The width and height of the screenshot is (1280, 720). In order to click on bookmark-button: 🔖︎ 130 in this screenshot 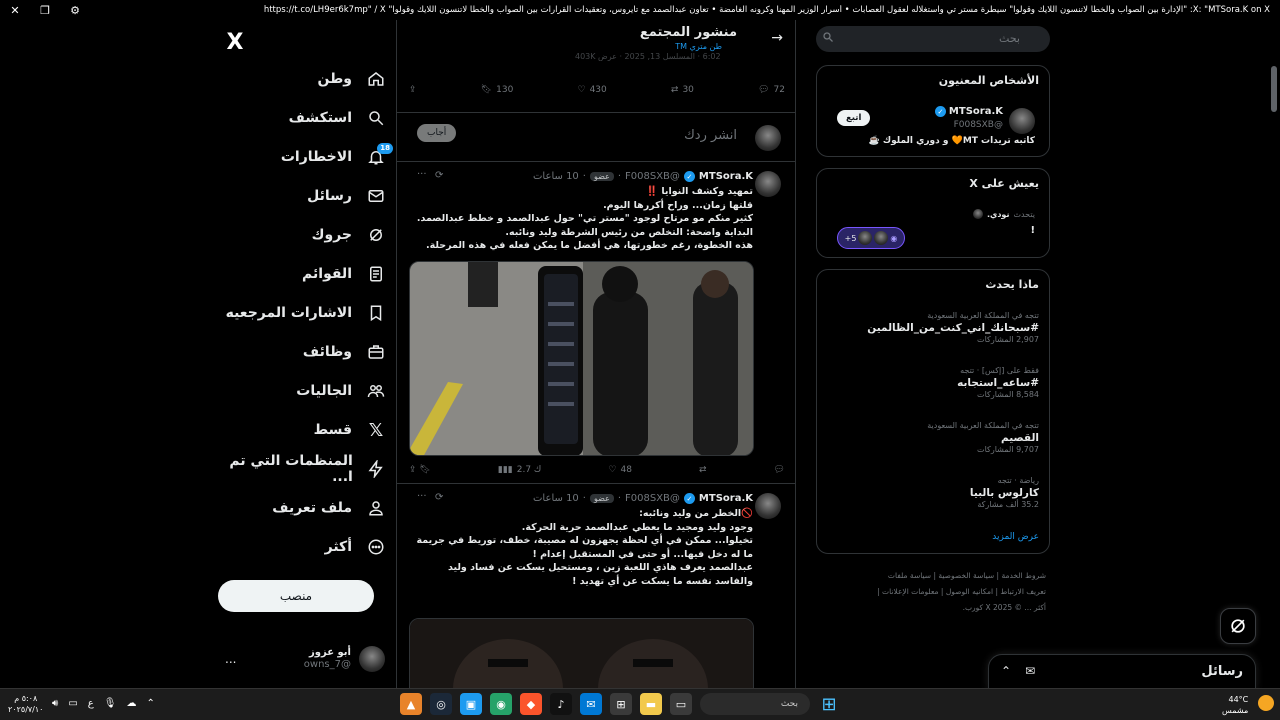, I will do `click(497, 90)`.